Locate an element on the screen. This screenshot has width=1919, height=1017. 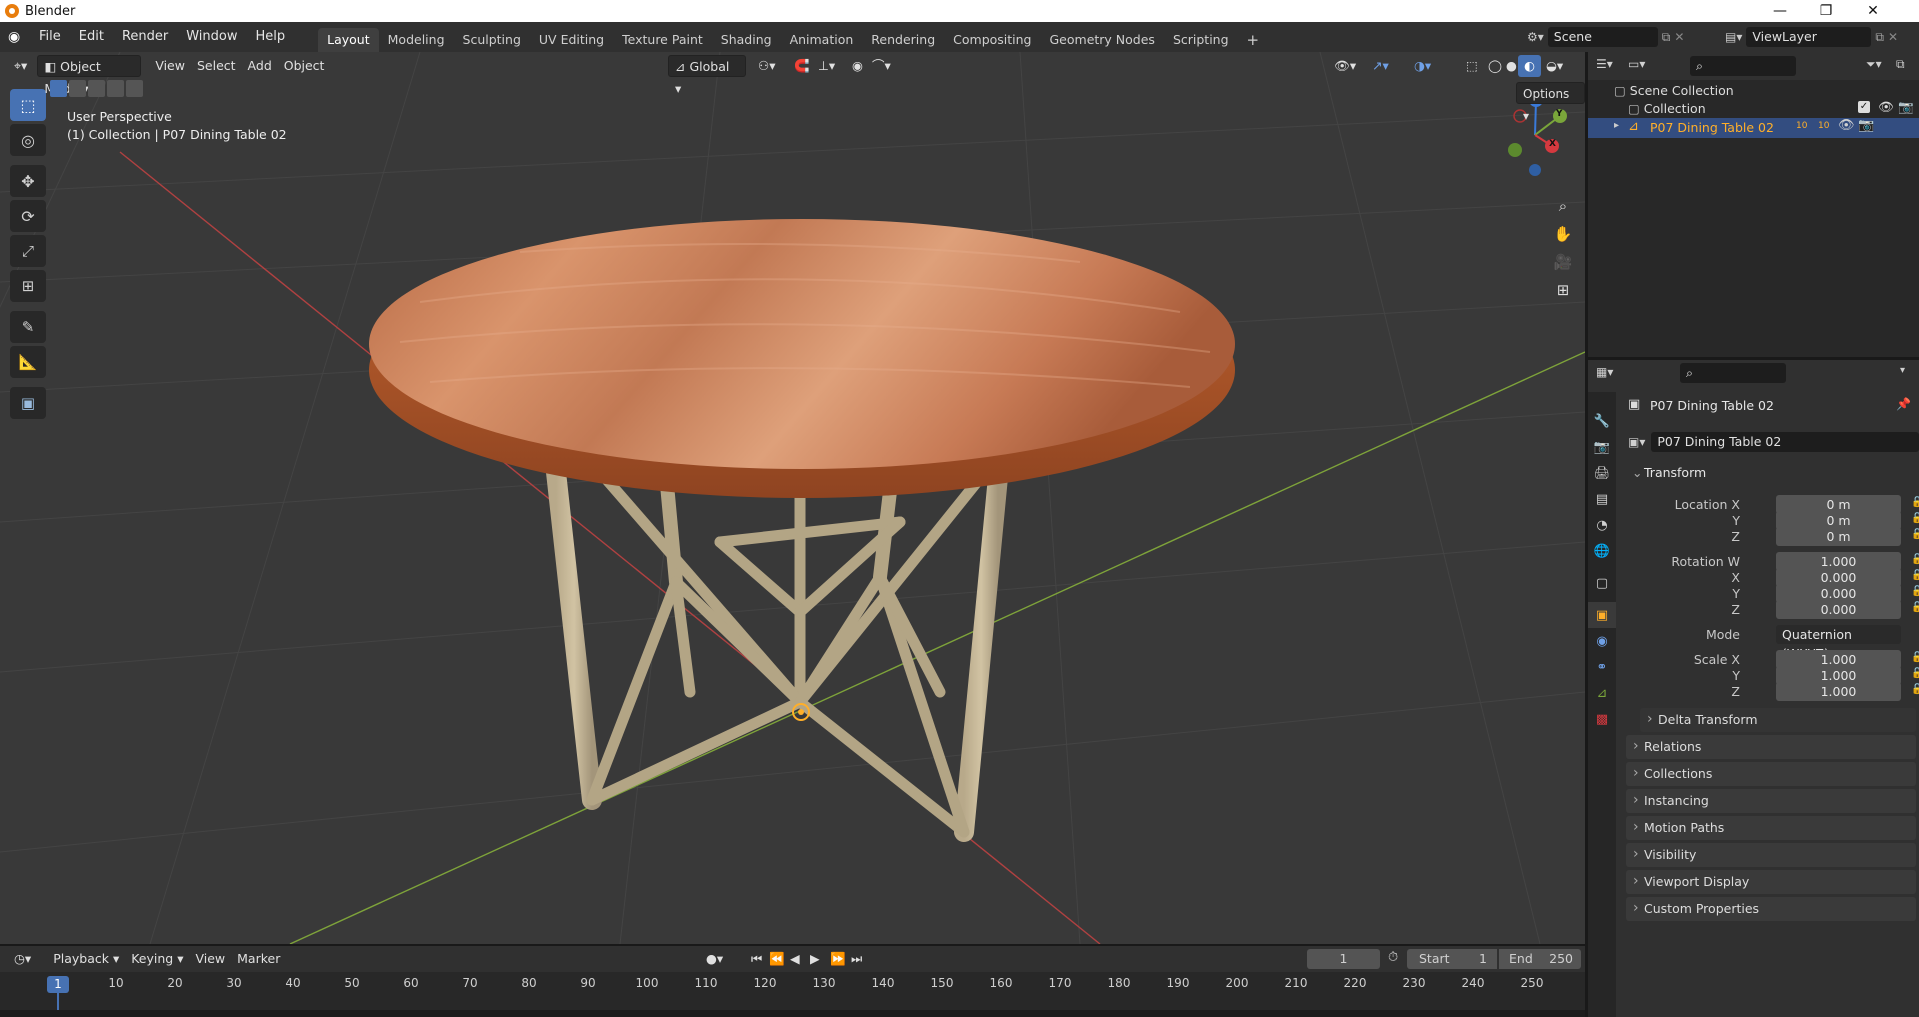
display-mode-icon: ▭▾ is located at coordinates (1636, 64).